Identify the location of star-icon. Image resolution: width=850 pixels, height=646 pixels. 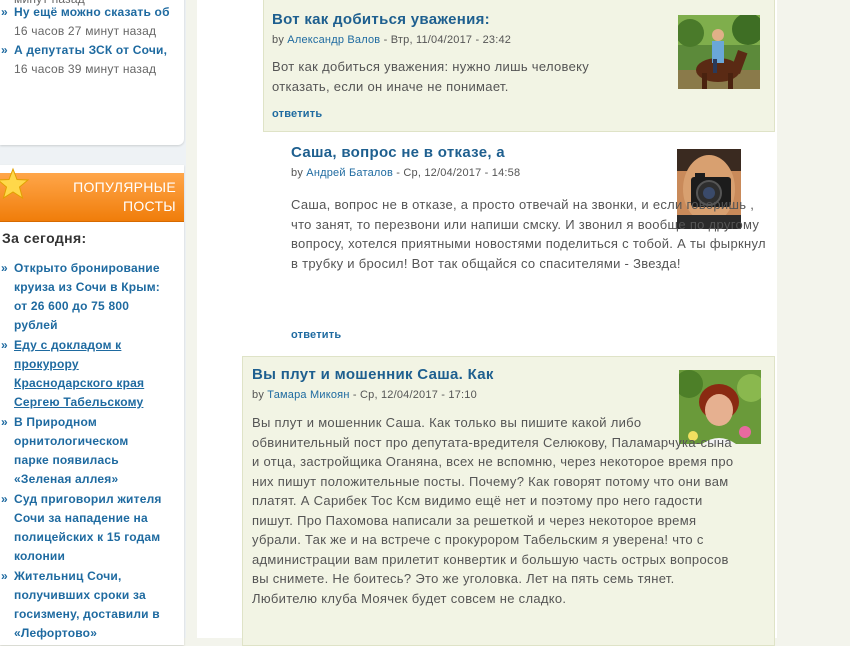
(15, 183).